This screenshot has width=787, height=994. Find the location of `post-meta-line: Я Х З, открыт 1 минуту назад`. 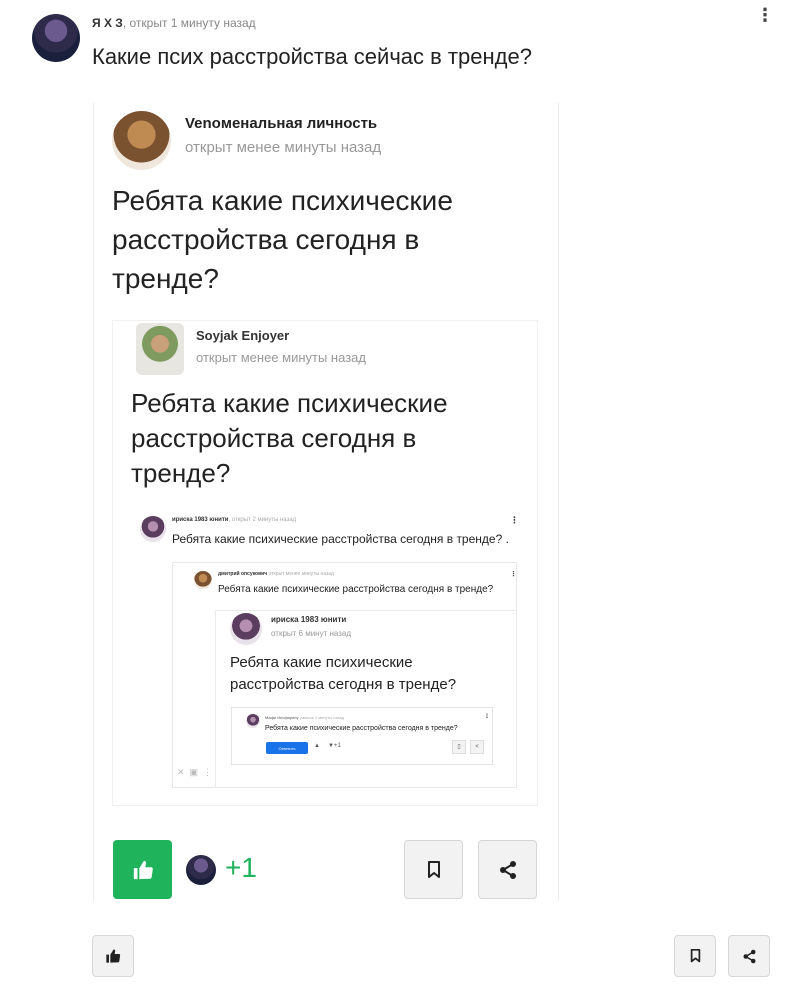

post-meta-line: Я Х З, открыт 1 минуту назад is located at coordinates (174, 23).